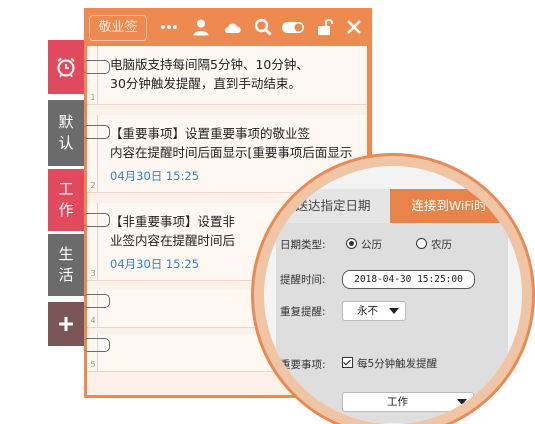 This screenshot has height=424, width=535. Describe the element at coordinates (408, 279) in the screenshot. I see `remind-time-input: 2018-04-30 15:25:00` at that location.